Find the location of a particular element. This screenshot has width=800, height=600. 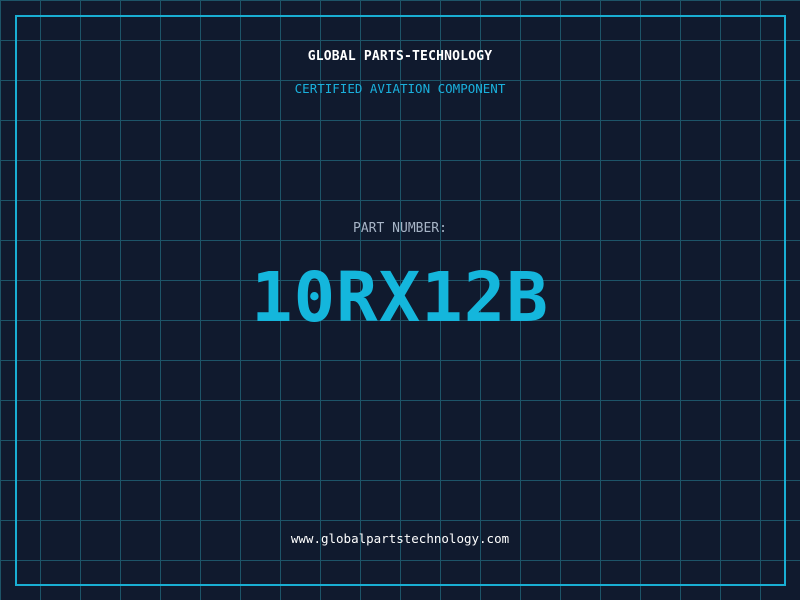

part-number-label: PART NUMBER: is located at coordinates (400, 228).